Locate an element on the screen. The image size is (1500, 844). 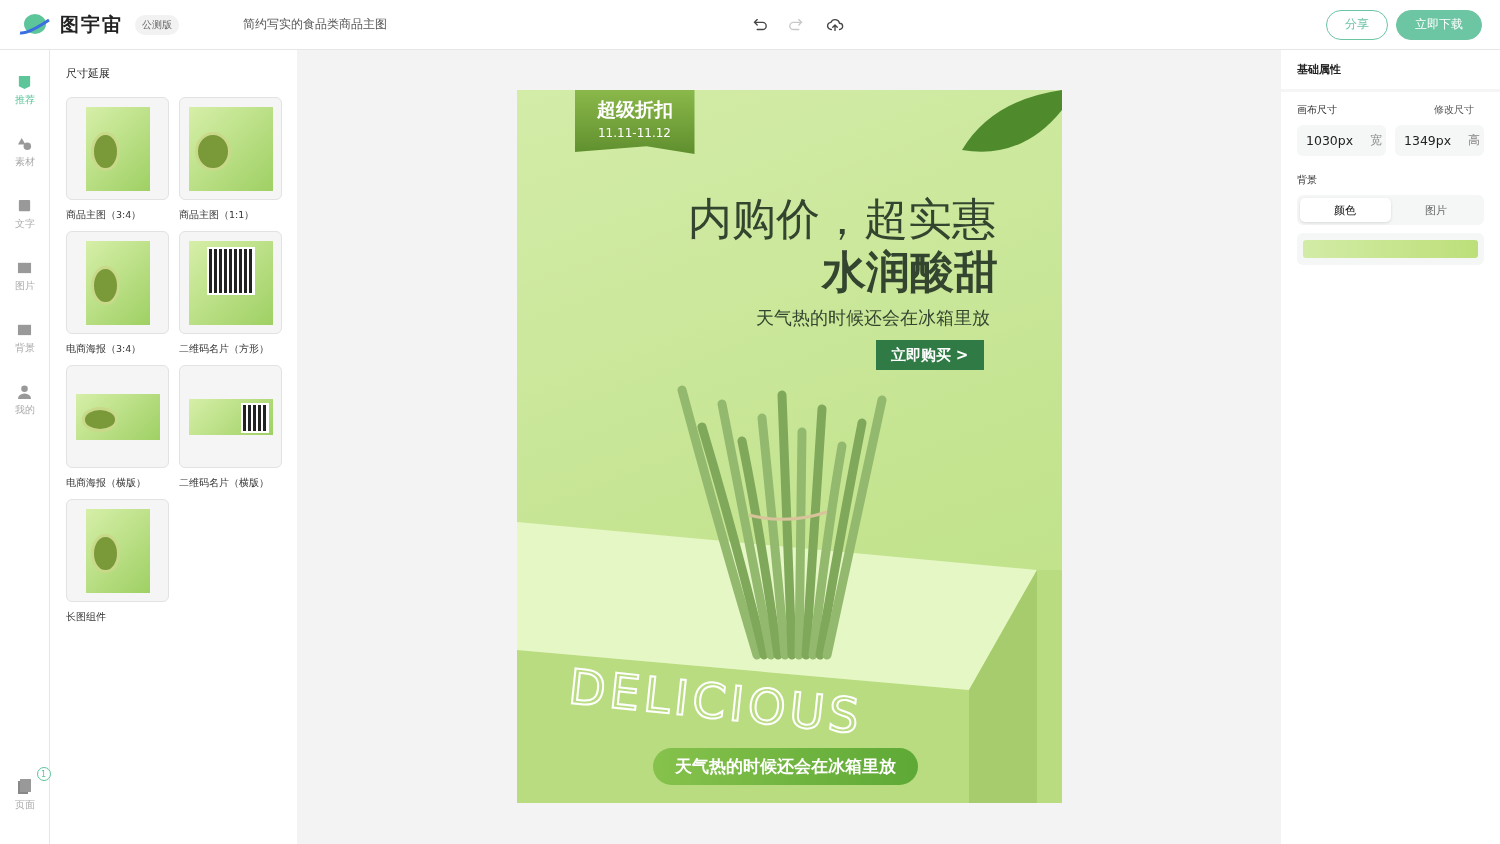
beta-badge: 公测版 is located at coordinates (157, 24).